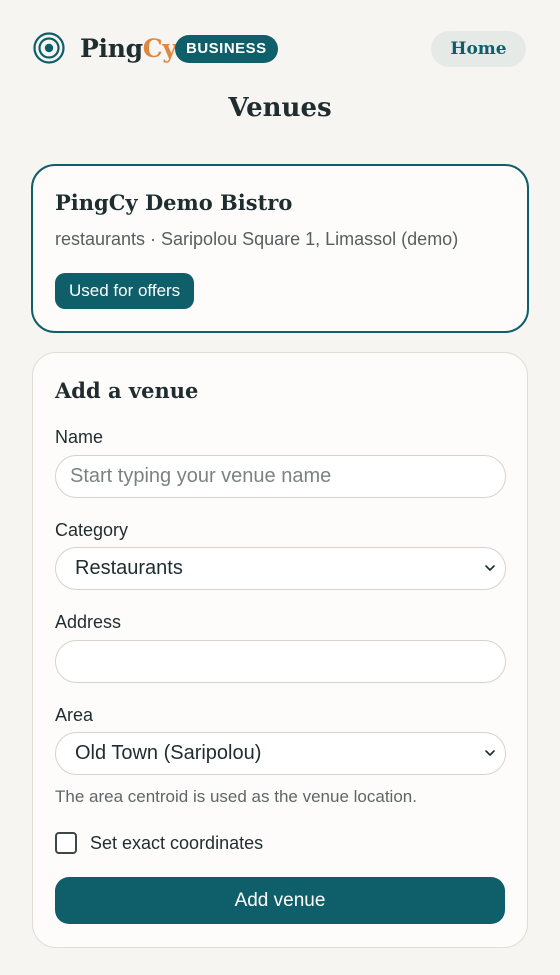 This screenshot has height=975, width=560. Describe the element at coordinates (66, 843) in the screenshot. I see `exact-coordinates-checkbox` at that location.